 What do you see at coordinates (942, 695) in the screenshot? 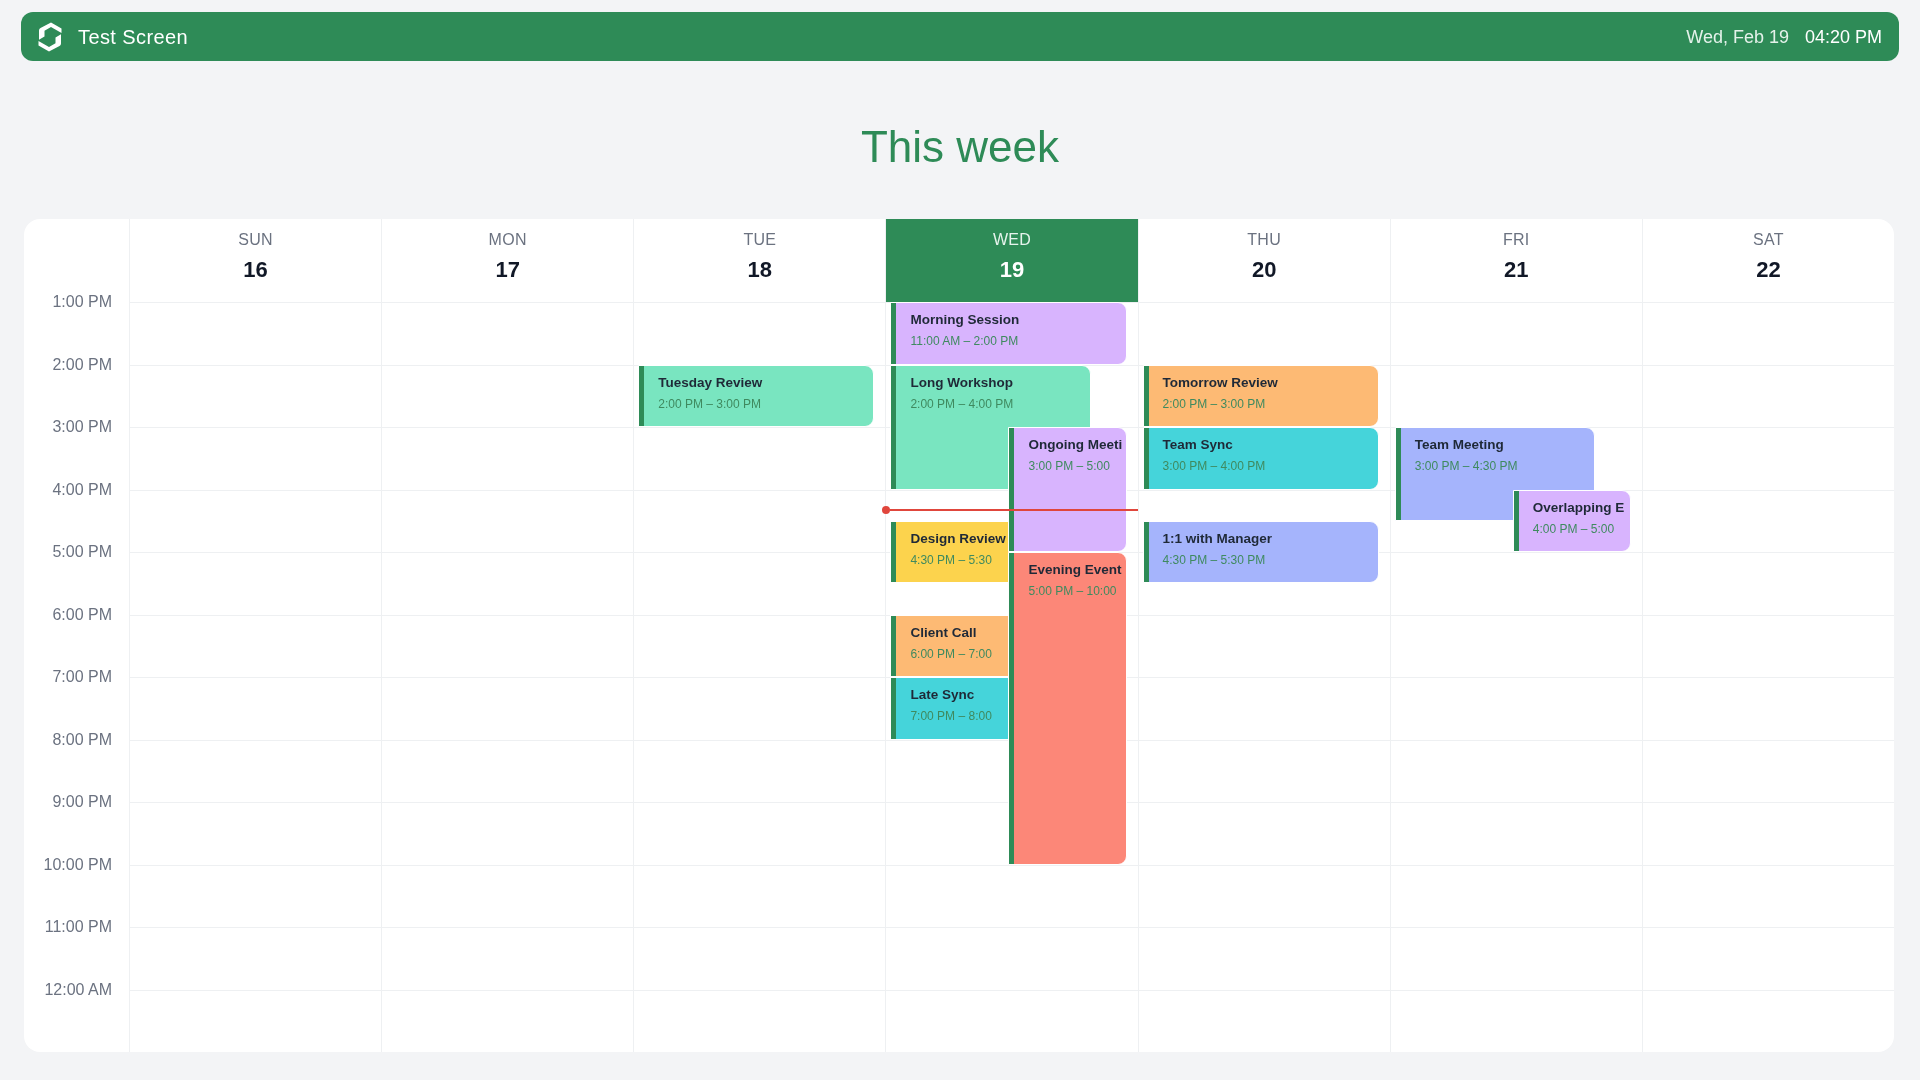
I see `event-title: Late Sync` at bounding box center [942, 695].